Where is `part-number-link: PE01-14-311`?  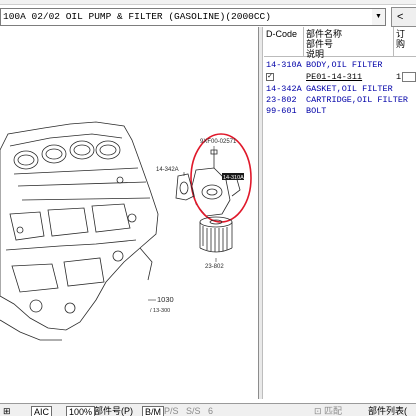
part-number-link: PE01-14-311 is located at coordinates (334, 77).